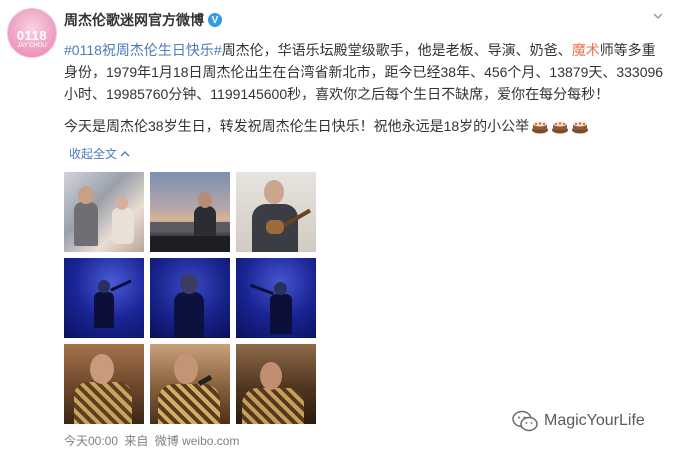 This screenshot has height=453, width=681. I want to click on avatar-text: 0118, so click(32, 35).